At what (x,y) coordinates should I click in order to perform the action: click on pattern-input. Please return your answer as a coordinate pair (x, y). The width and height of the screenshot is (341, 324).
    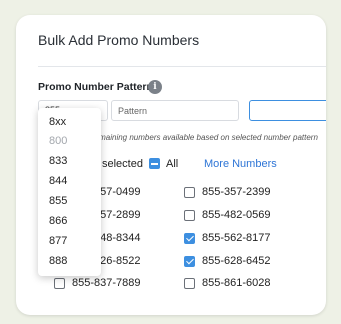
    Looking at the image, I should click on (175, 110).